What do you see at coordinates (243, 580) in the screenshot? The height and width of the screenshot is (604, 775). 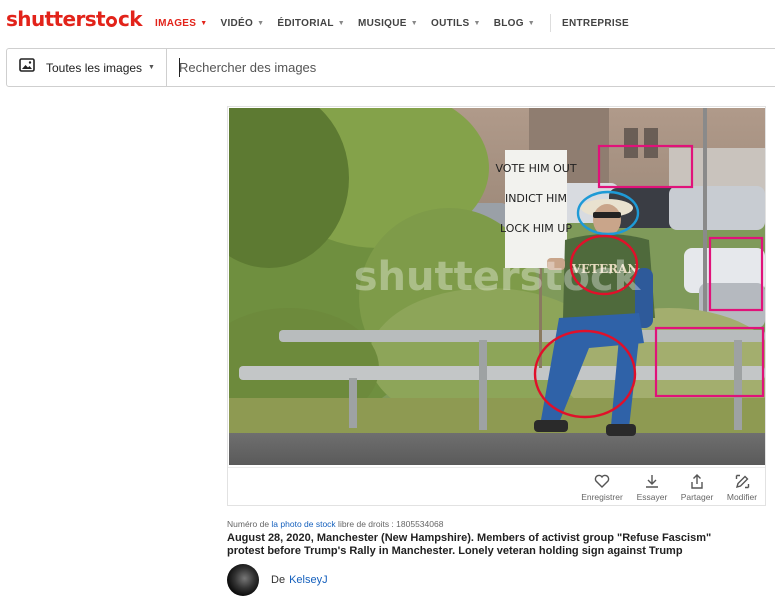 I see `avatar` at bounding box center [243, 580].